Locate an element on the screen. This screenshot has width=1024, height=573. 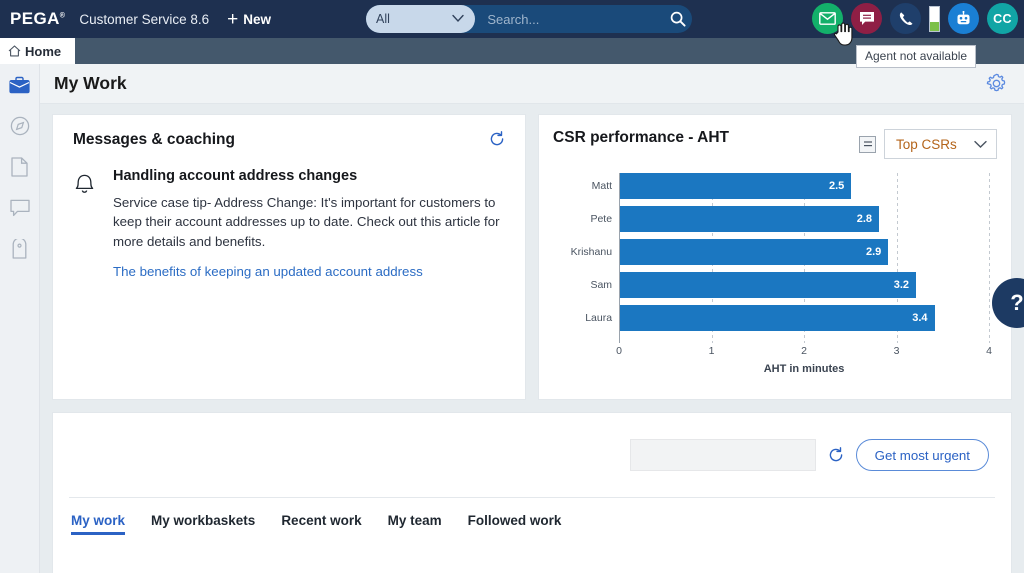
chart-bar: 2.5 is located at coordinates (736, 186).